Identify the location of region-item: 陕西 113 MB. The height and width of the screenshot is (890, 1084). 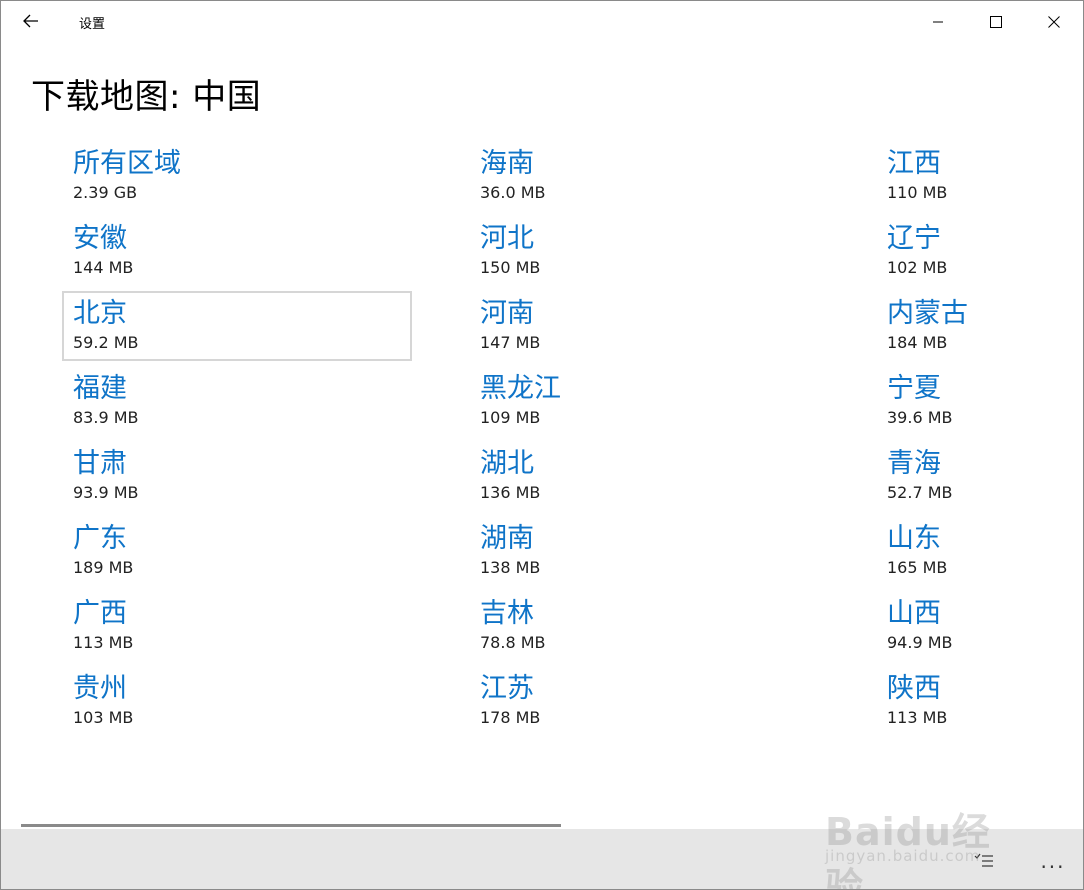
(979, 702).